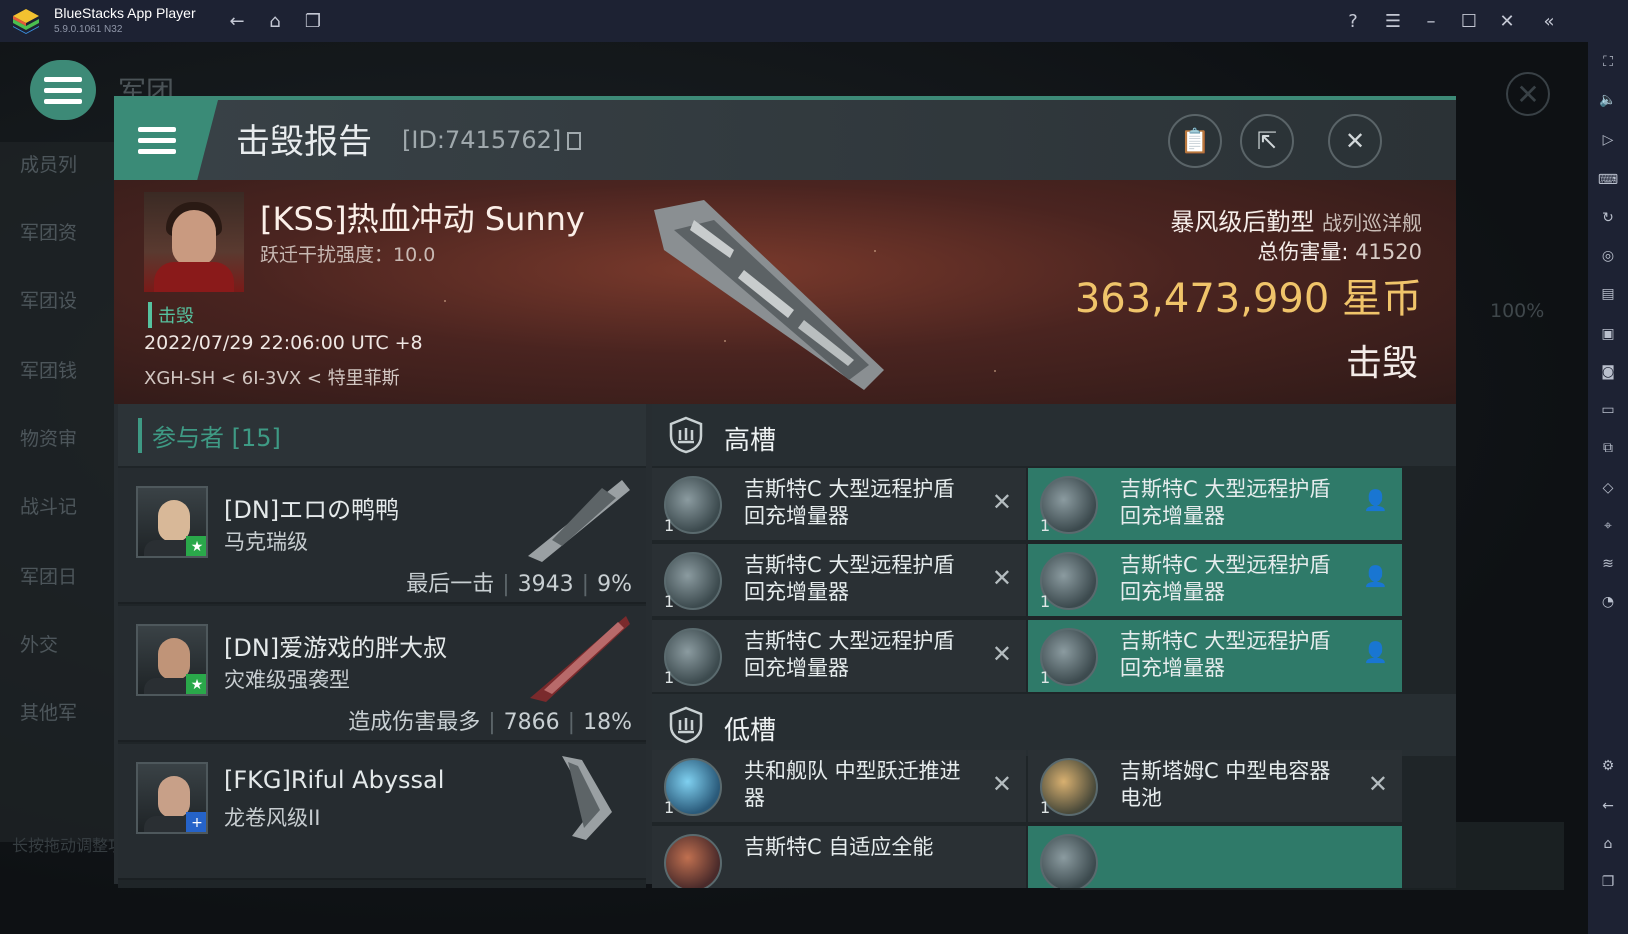 The height and width of the screenshot is (934, 1628). What do you see at coordinates (1608, 256) in the screenshot?
I see `sync-icon: ◎` at bounding box center [1608, 256].